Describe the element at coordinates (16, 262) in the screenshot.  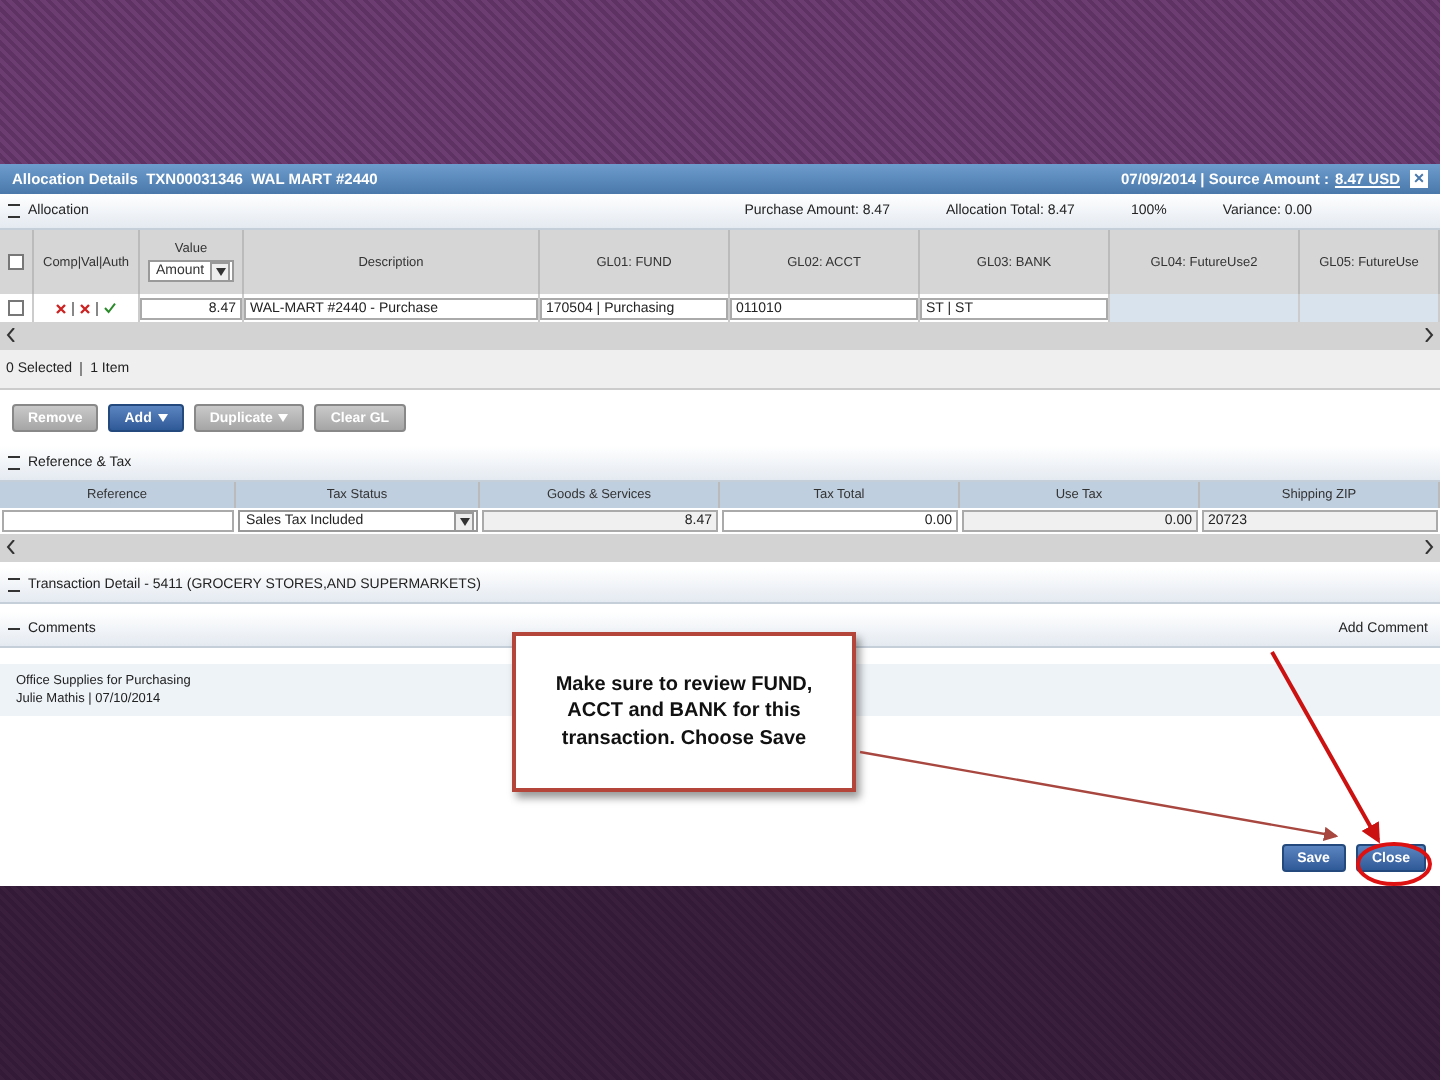
I see `select-all-checkbox` at that location.